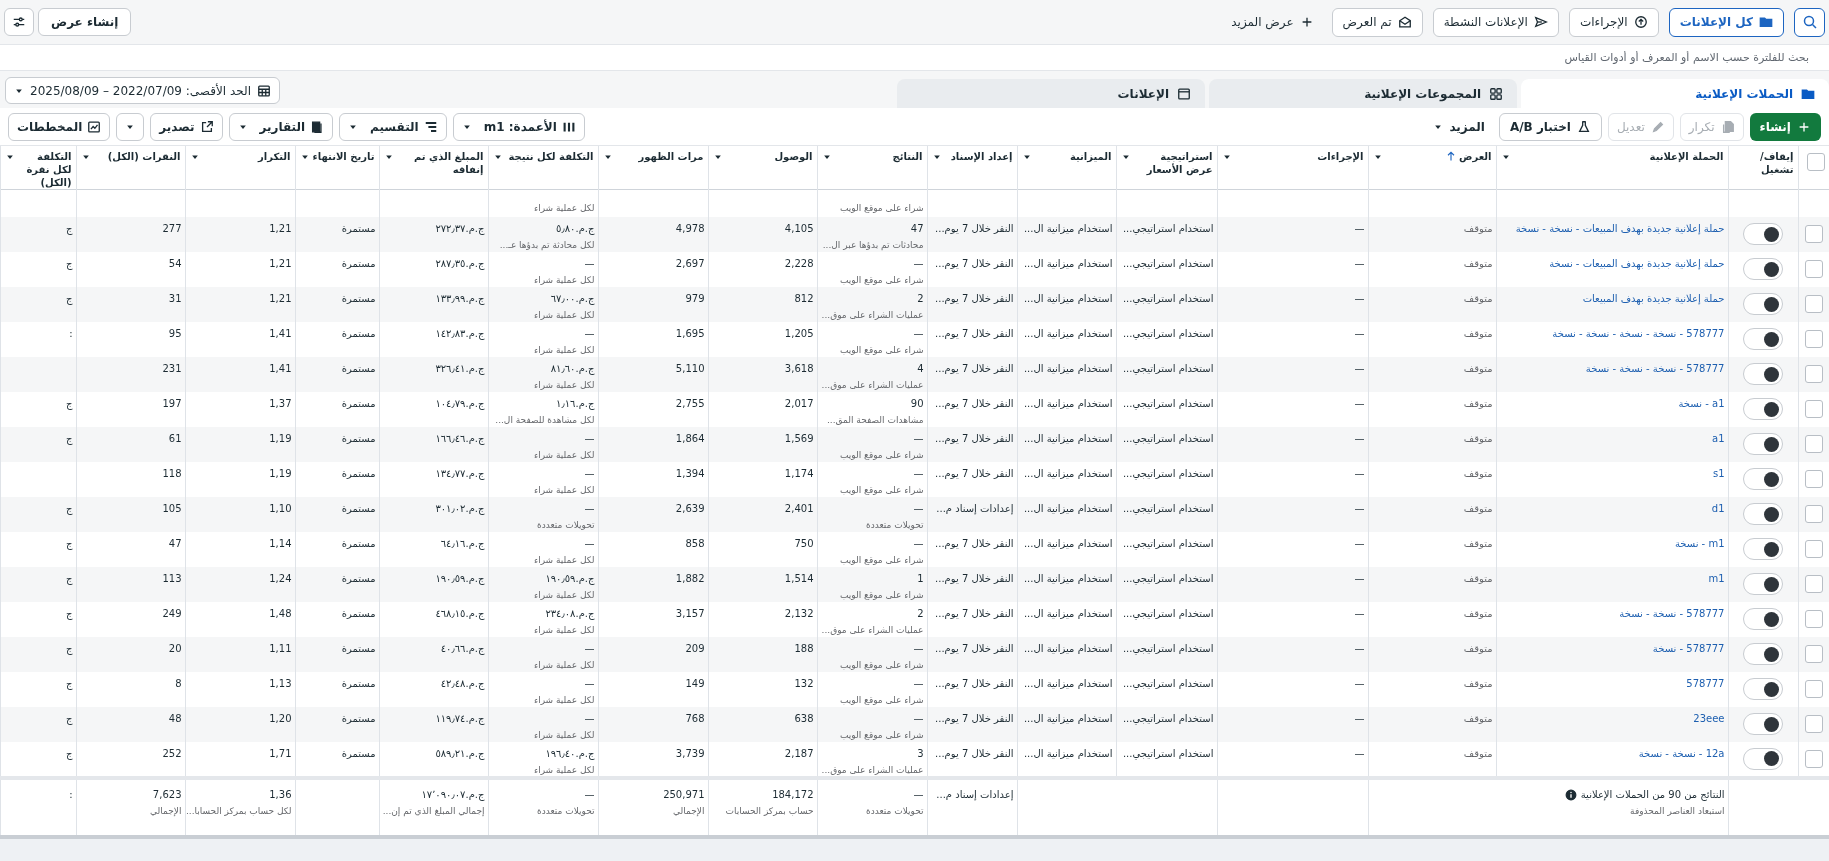 Image resolution: width=1829 pixels, height=861 pixels. What do you see at coordinates (393, 126) in the screenshot?
I see `toolbar-menu-button: التقسيم` at bounding box center [393, 126].